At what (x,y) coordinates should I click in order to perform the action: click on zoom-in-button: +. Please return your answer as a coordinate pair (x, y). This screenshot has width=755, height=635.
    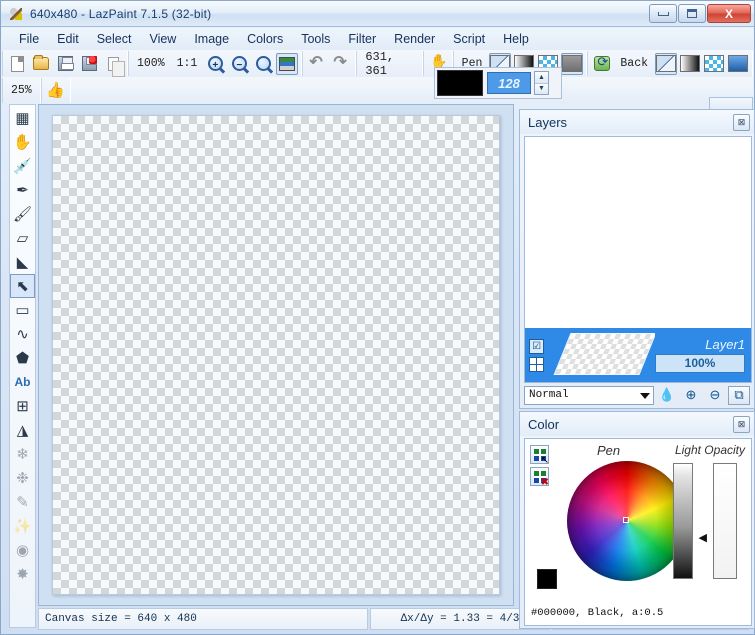
    Looking at the image, I should click on (215, 64).